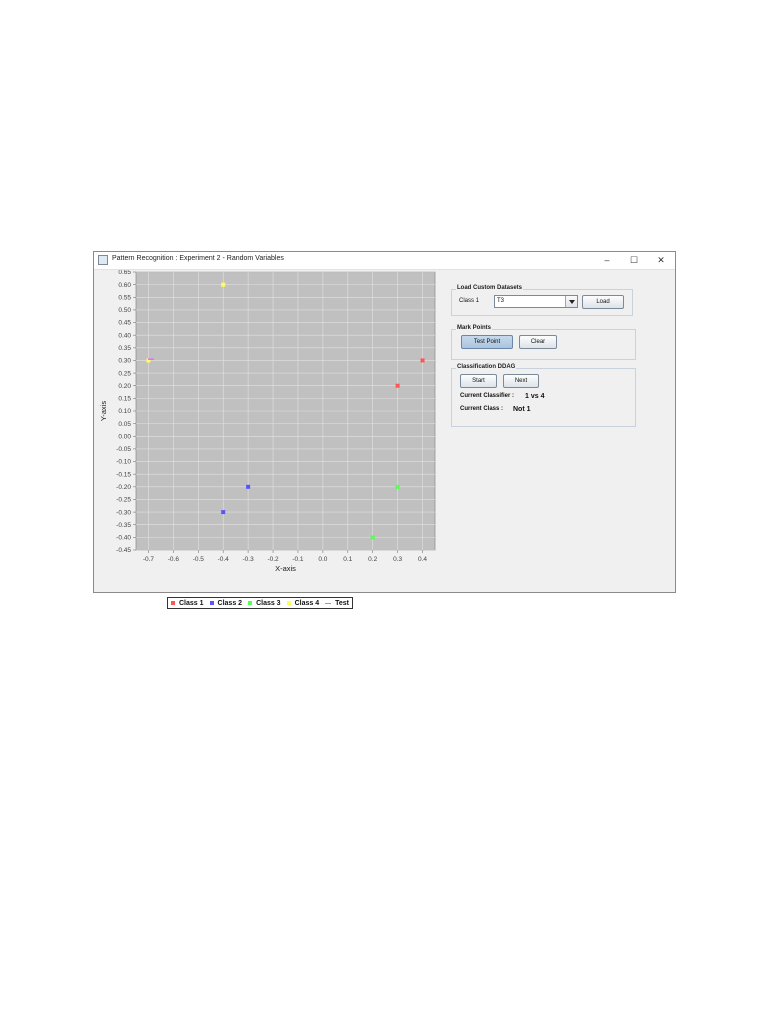  What do you see at coordinates (474, 328) in the screenshot?
I see `mark-points-title: Mark Points` at bounding box center [474, 328].